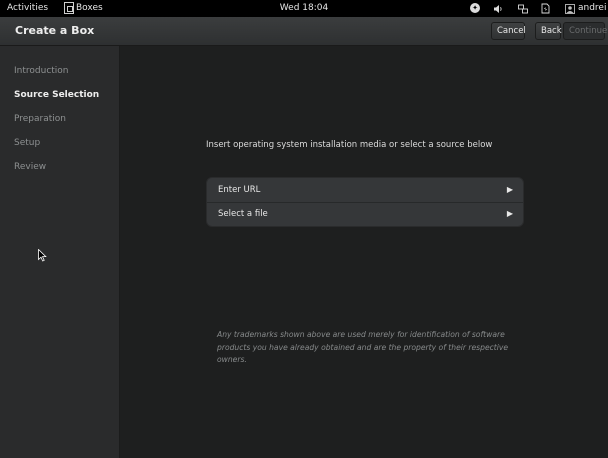 The width and height of the screenshot is (608, 458). What do you see at coordinates (239, 190) in the screenshot?
I see `source-label: Enter URL` at bounding box center [239, 190].